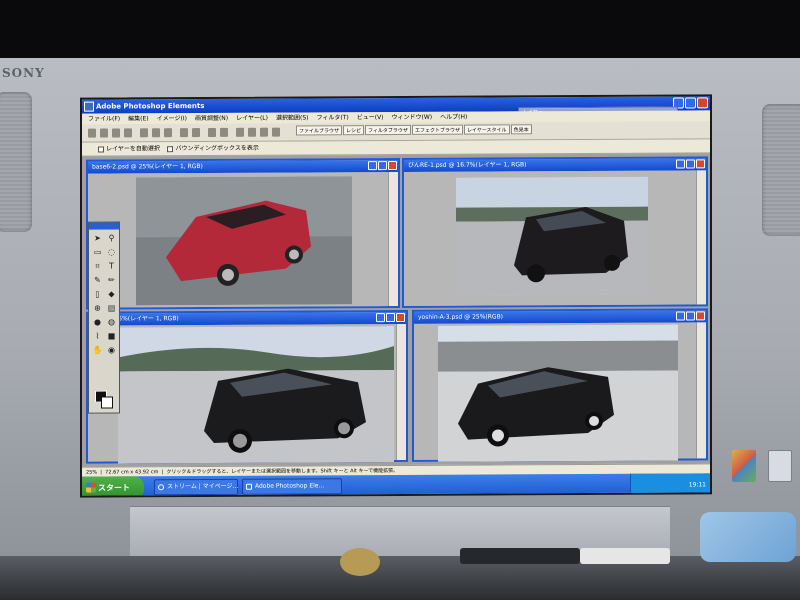  What do you see at coordinates (453, 117) in the screenshot?
I see `menu-help: ヘルプ(H)` at bounding box center [453, 117].